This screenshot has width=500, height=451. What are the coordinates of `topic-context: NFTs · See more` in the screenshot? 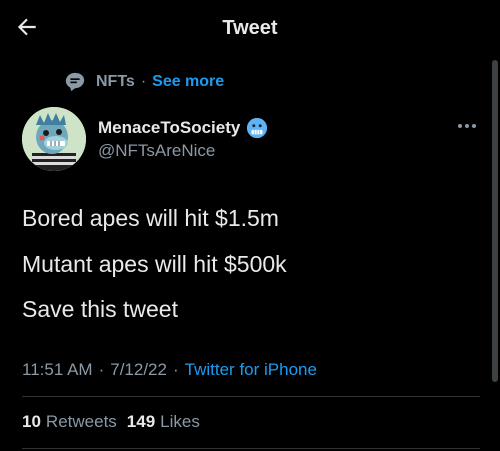 It's located at (144, 82).